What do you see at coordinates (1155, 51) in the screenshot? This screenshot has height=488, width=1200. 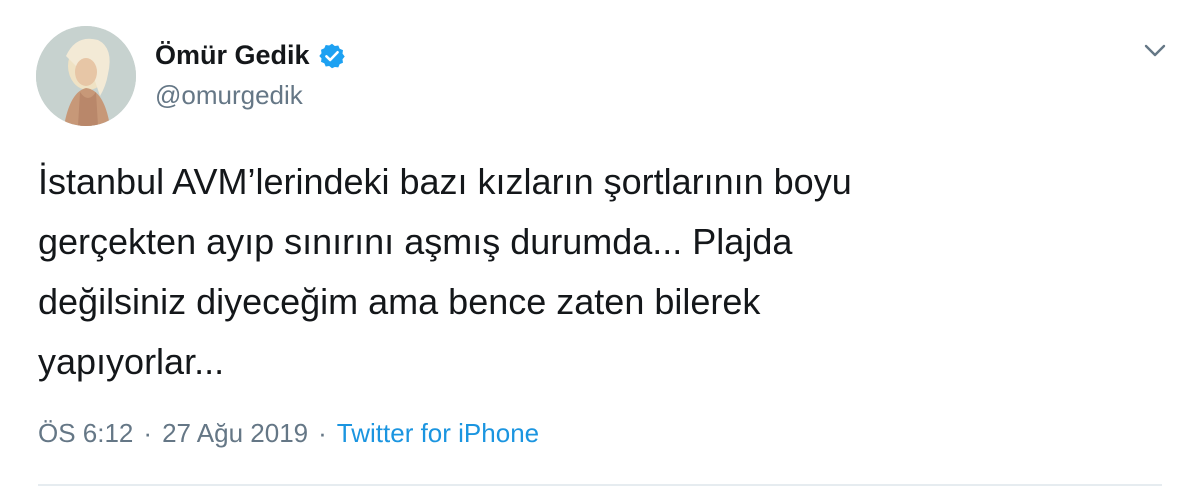 I see `chevron-down-icon` at bounding box center [1155, 51].